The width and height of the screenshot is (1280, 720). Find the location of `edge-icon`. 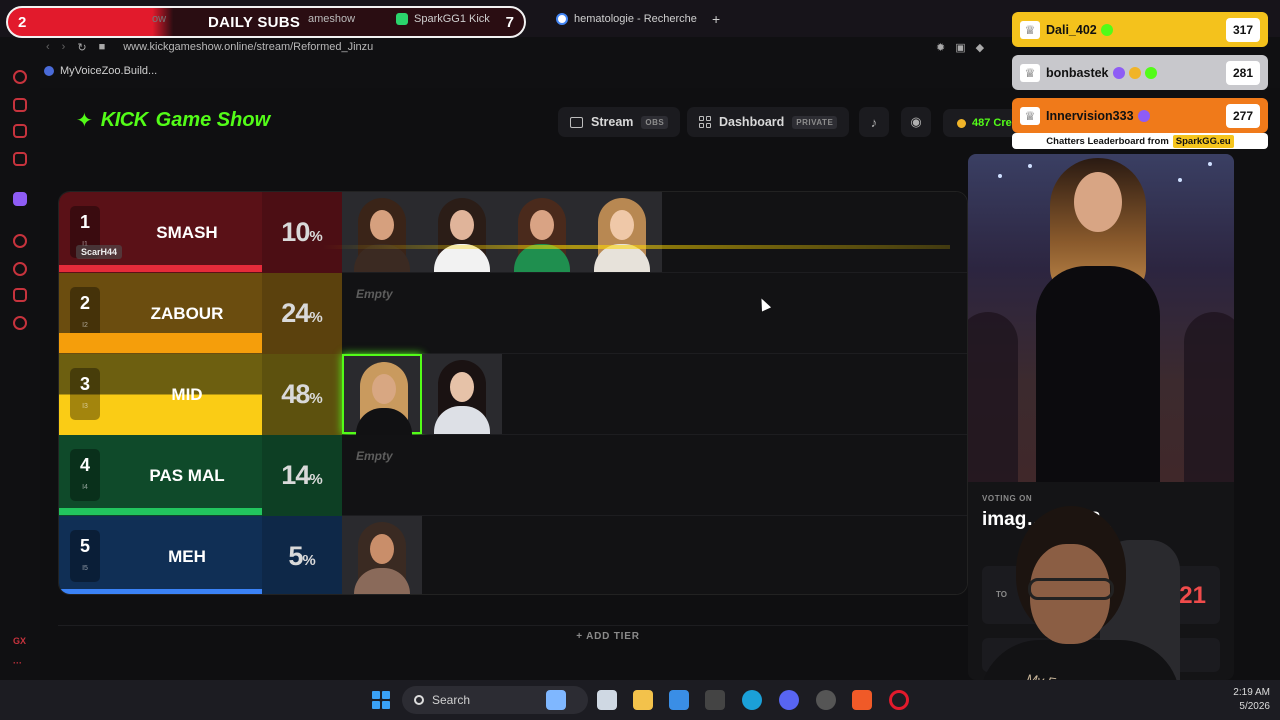

edge-icon is located at coordinates (752, 700).